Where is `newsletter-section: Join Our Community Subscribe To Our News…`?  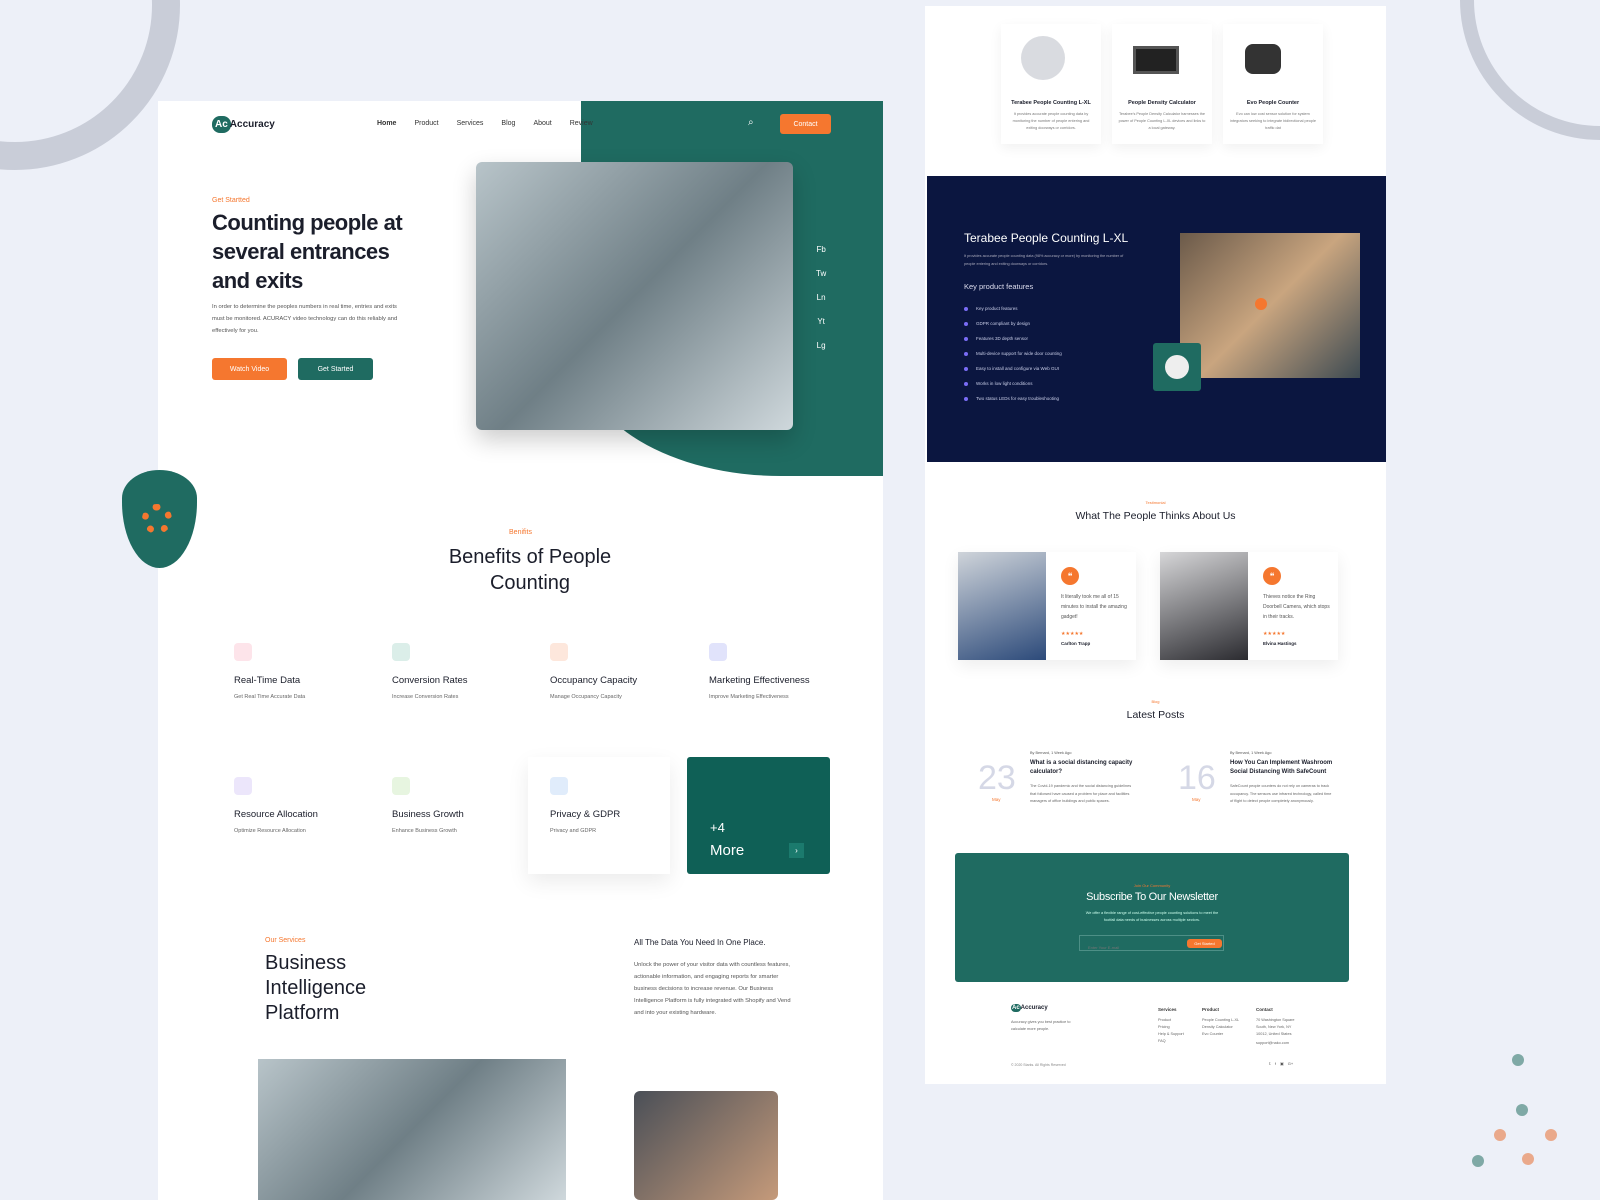 newsletter-section: Join Our Community Subscribe To Our News… is located at coordinates (1152, 917).